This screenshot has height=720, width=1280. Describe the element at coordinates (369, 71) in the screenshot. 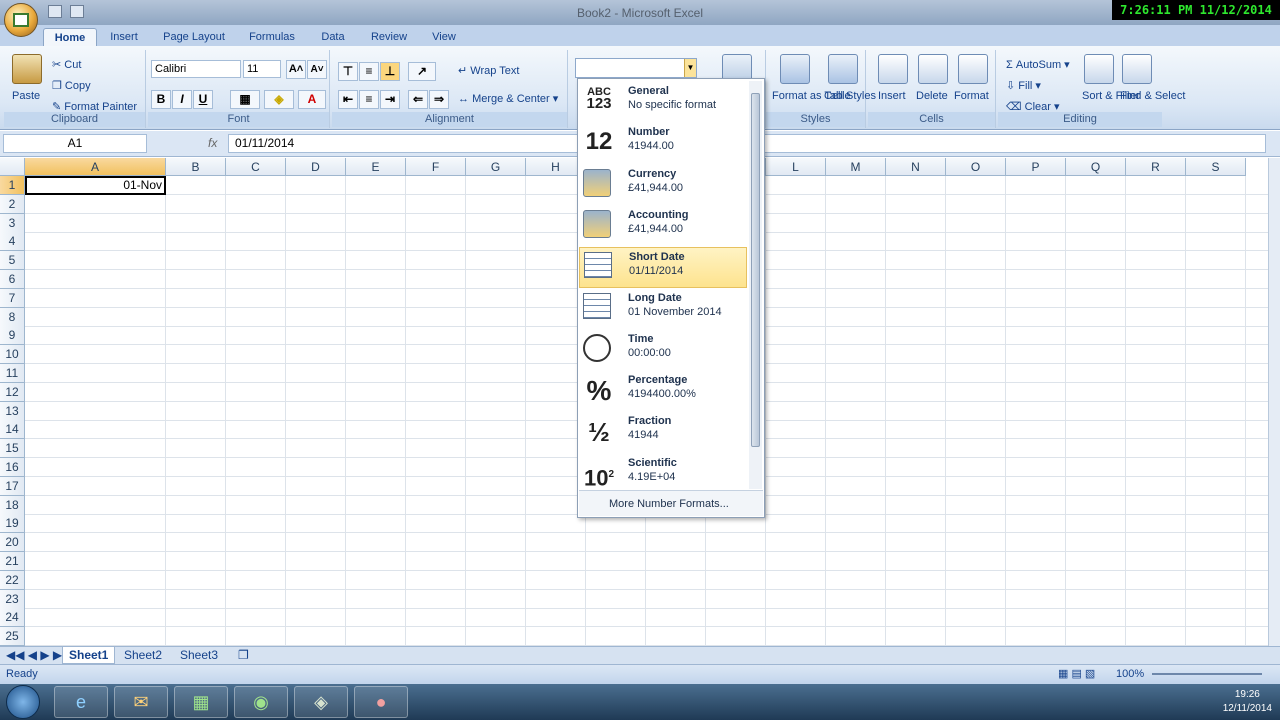

I see `align-middle-icon: ≡` at that location.